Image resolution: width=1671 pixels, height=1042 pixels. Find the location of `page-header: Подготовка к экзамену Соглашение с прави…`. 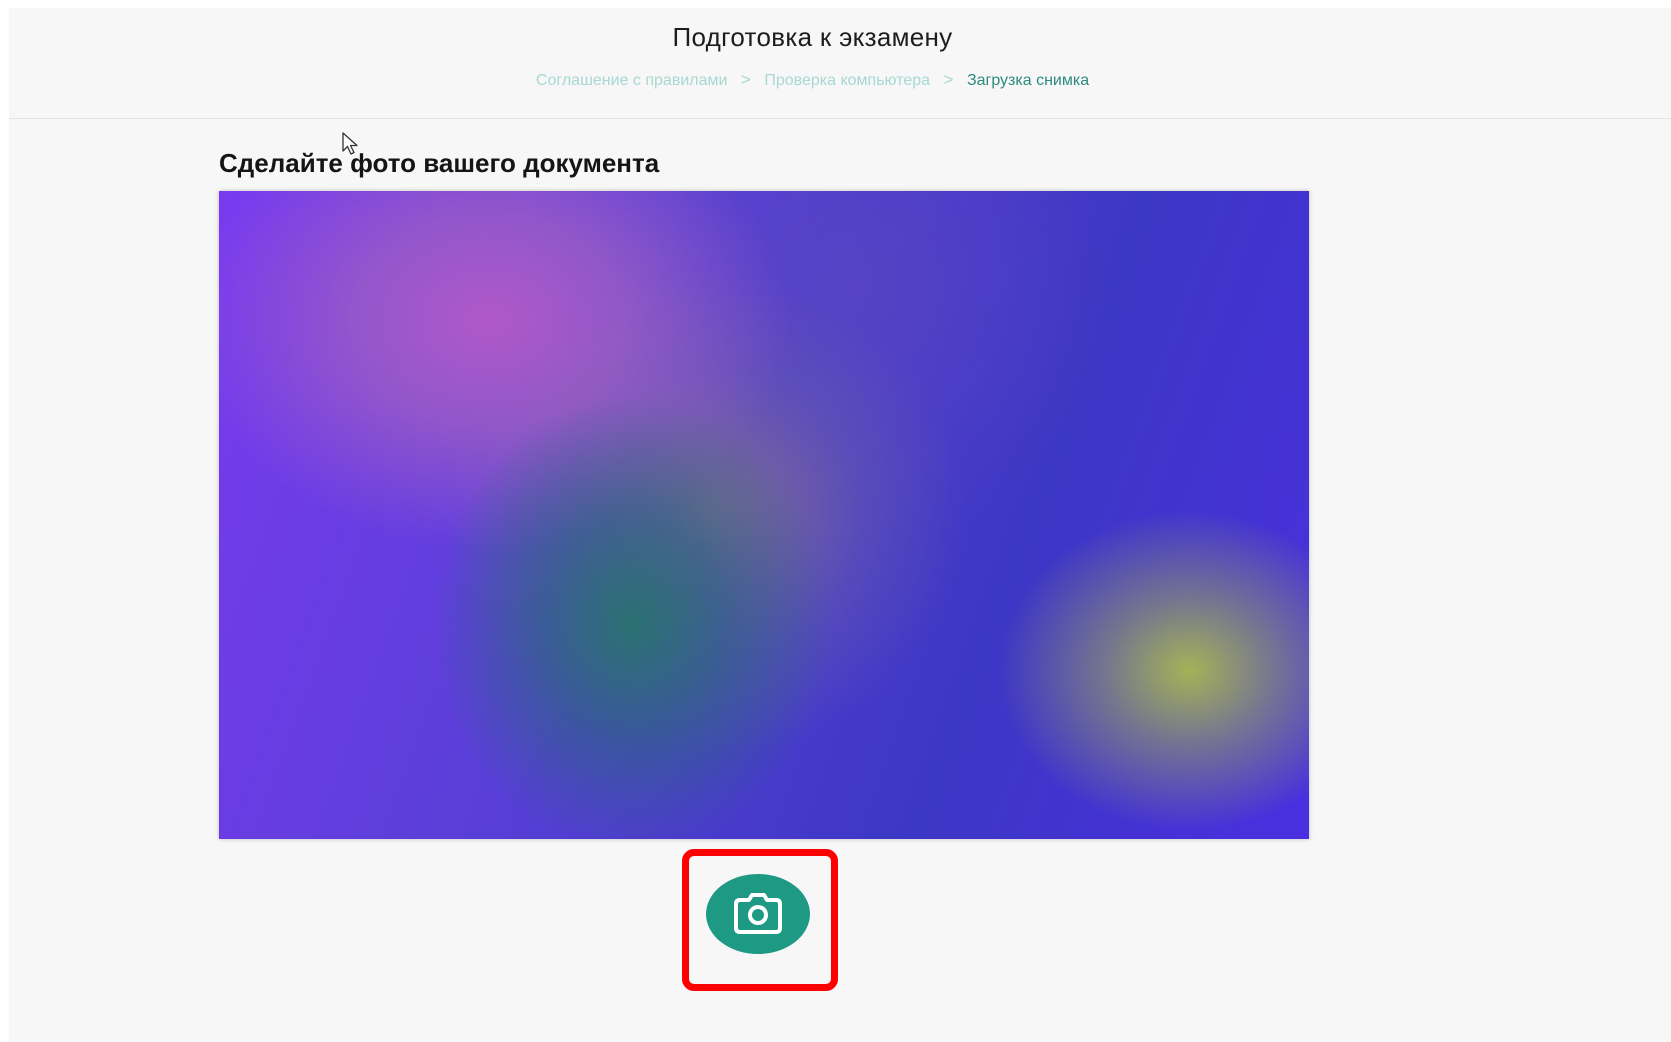

page-header: Подготовка к экзамену Соглашение с прави… is located at coordinates (840, 63).